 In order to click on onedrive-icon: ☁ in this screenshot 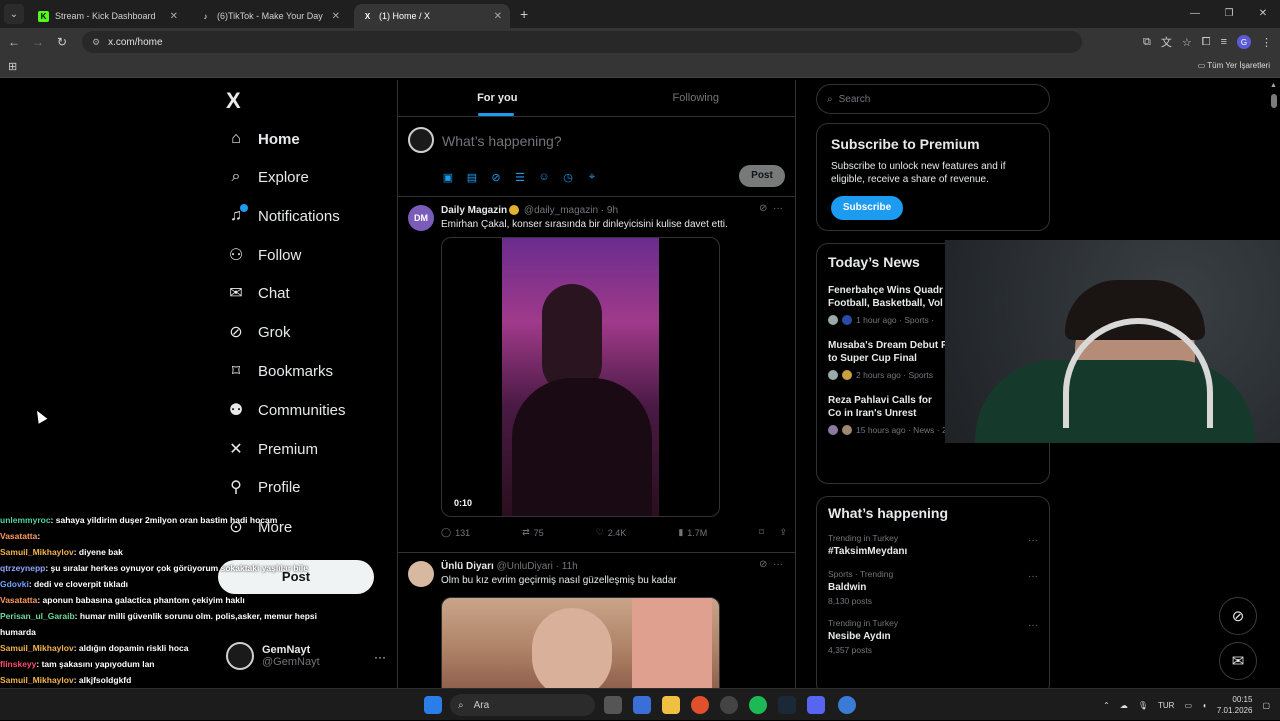, I will do `click(1124, 705)`.